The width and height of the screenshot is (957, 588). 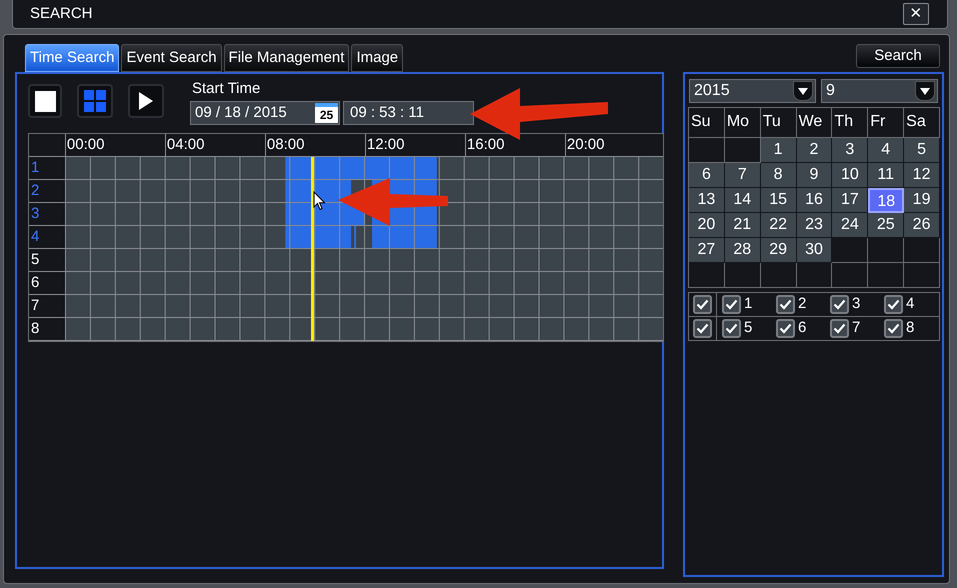 I want to click on channel-label: 5, so click(x=748, y=328).